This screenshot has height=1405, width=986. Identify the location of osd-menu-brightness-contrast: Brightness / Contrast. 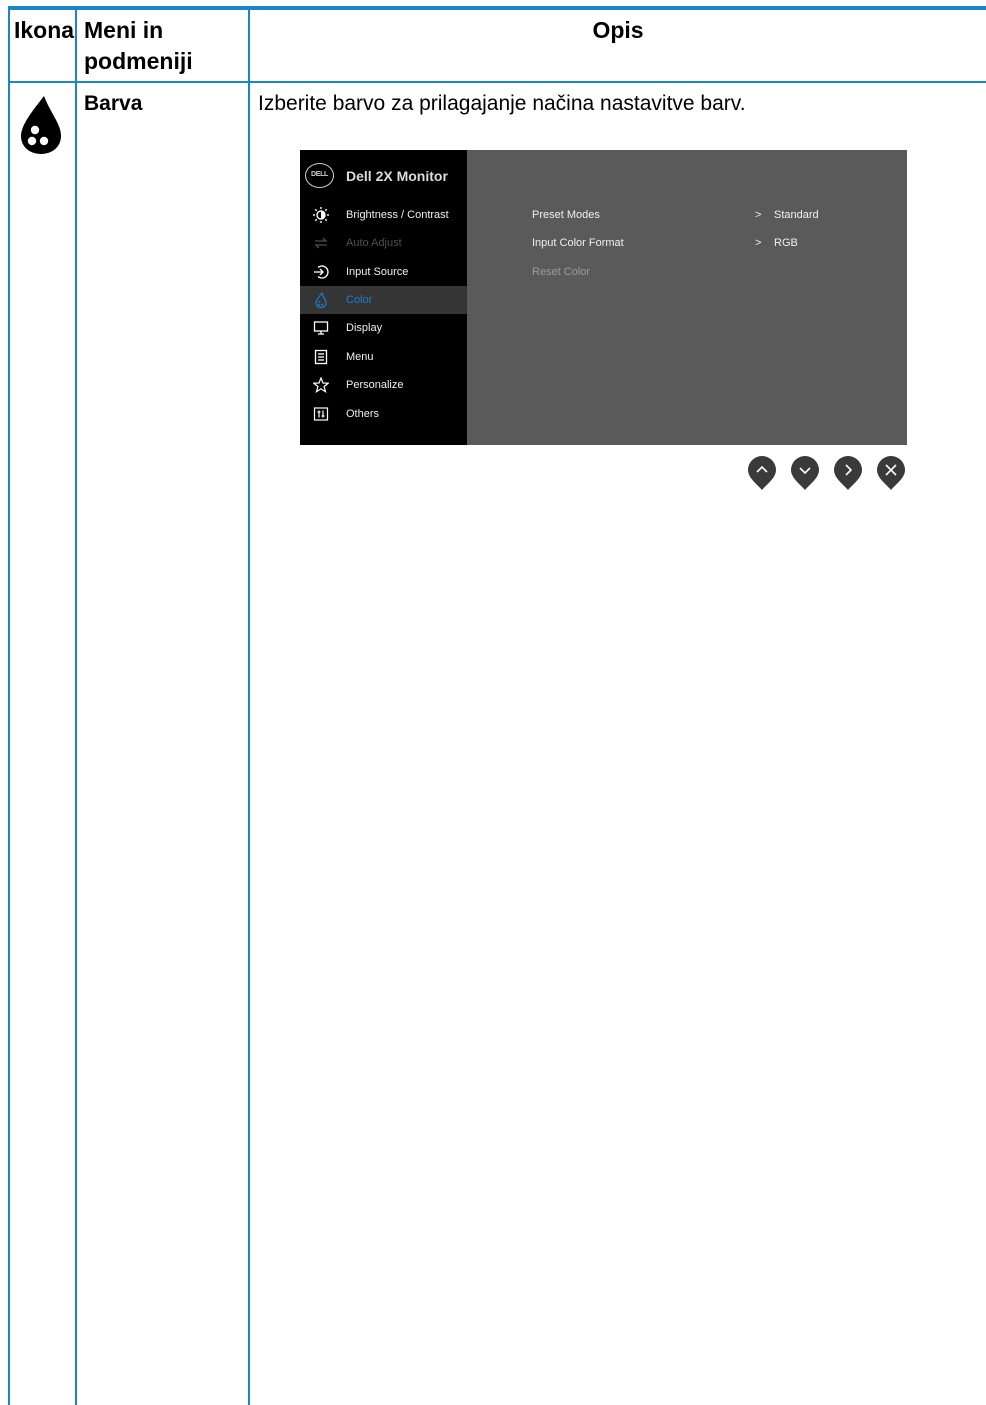
(383, 215).